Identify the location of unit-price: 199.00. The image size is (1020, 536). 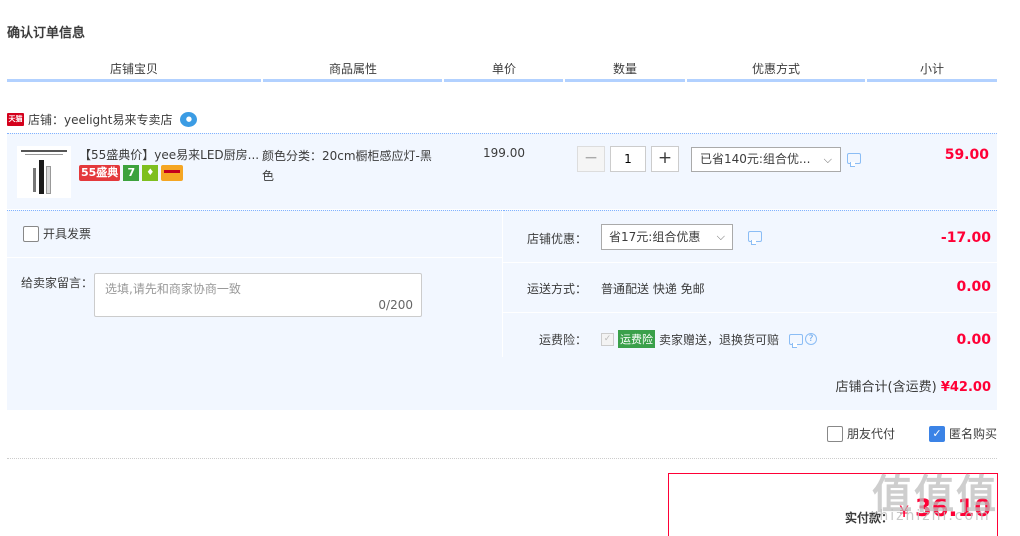
(504, 153).